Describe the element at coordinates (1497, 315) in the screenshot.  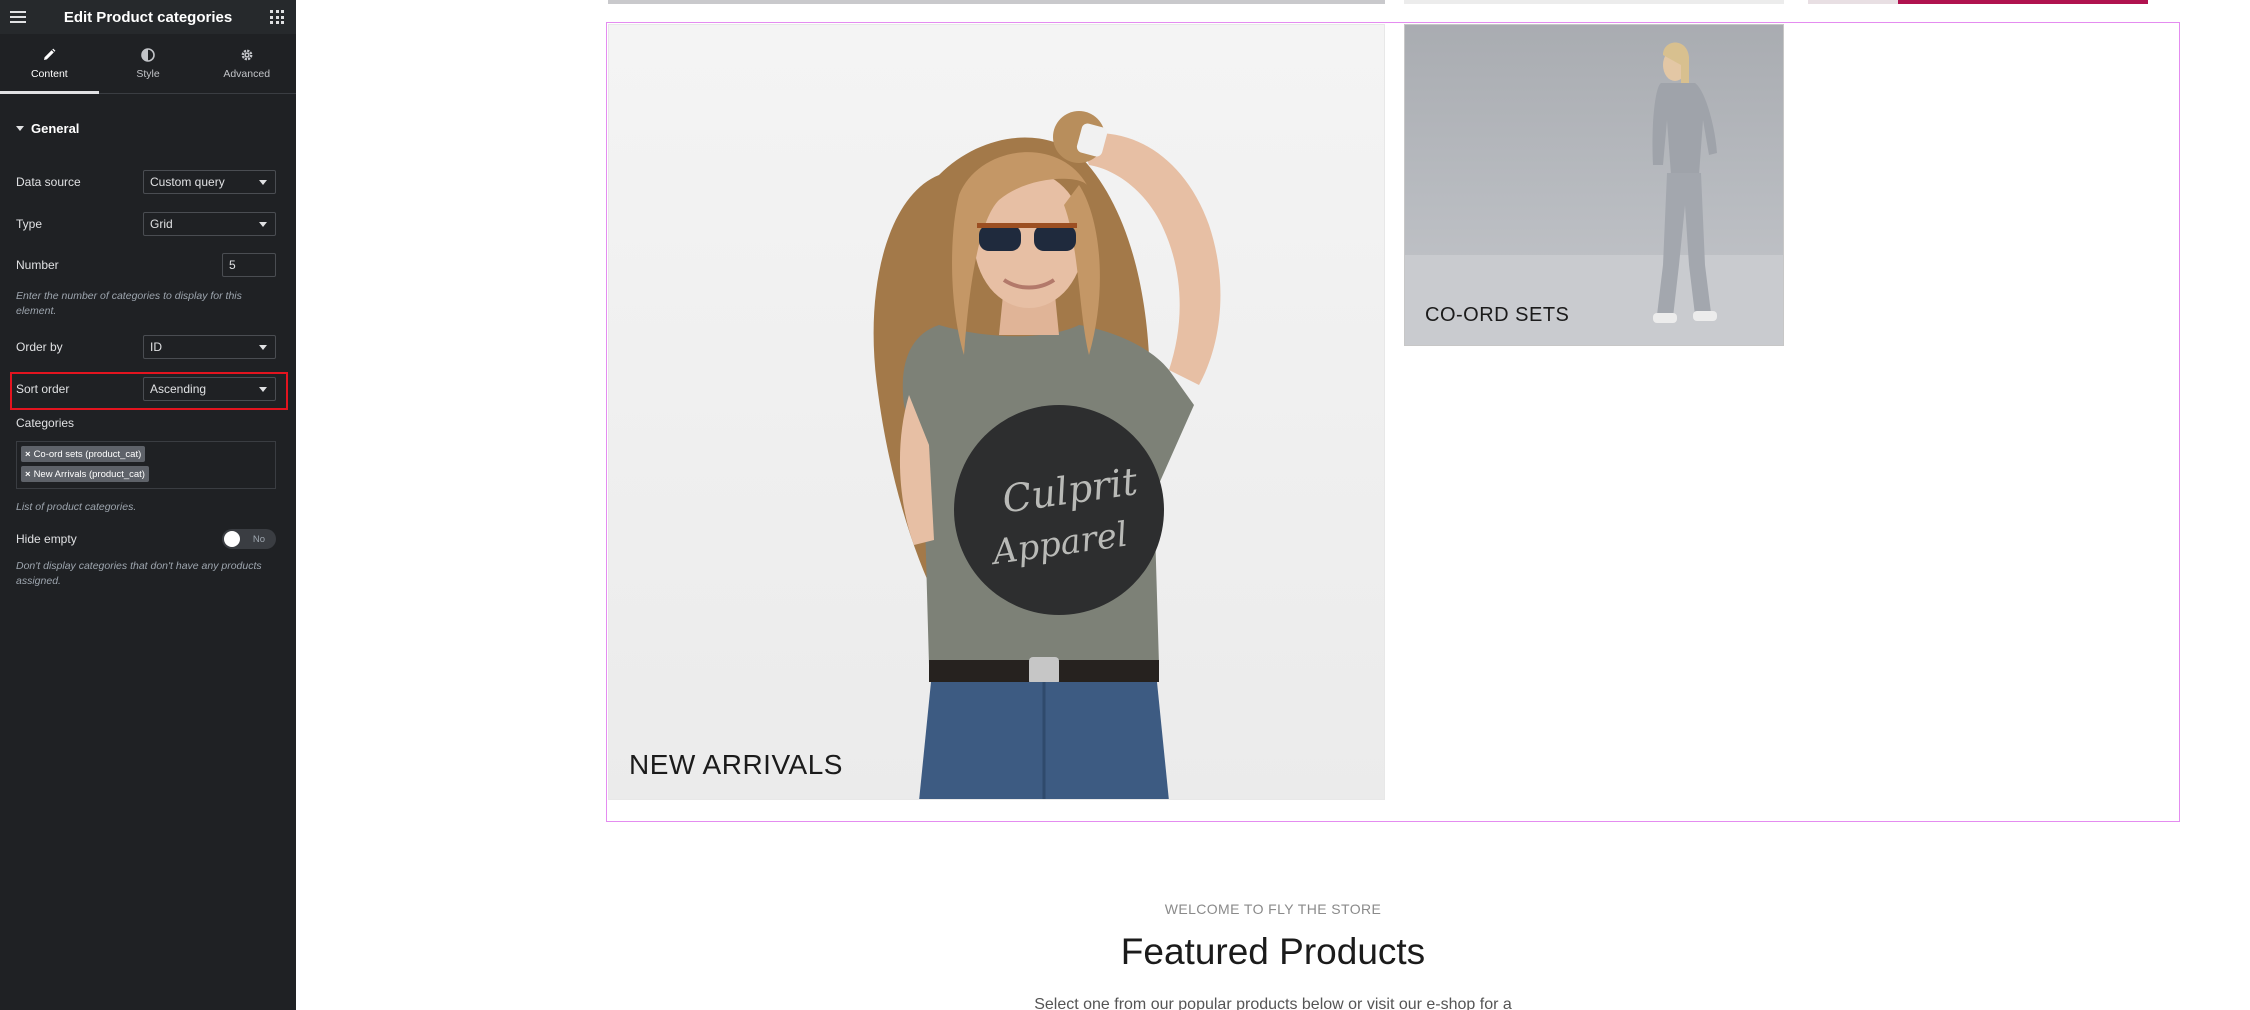
I see `category-name: CO-ORD SETS` at that location.